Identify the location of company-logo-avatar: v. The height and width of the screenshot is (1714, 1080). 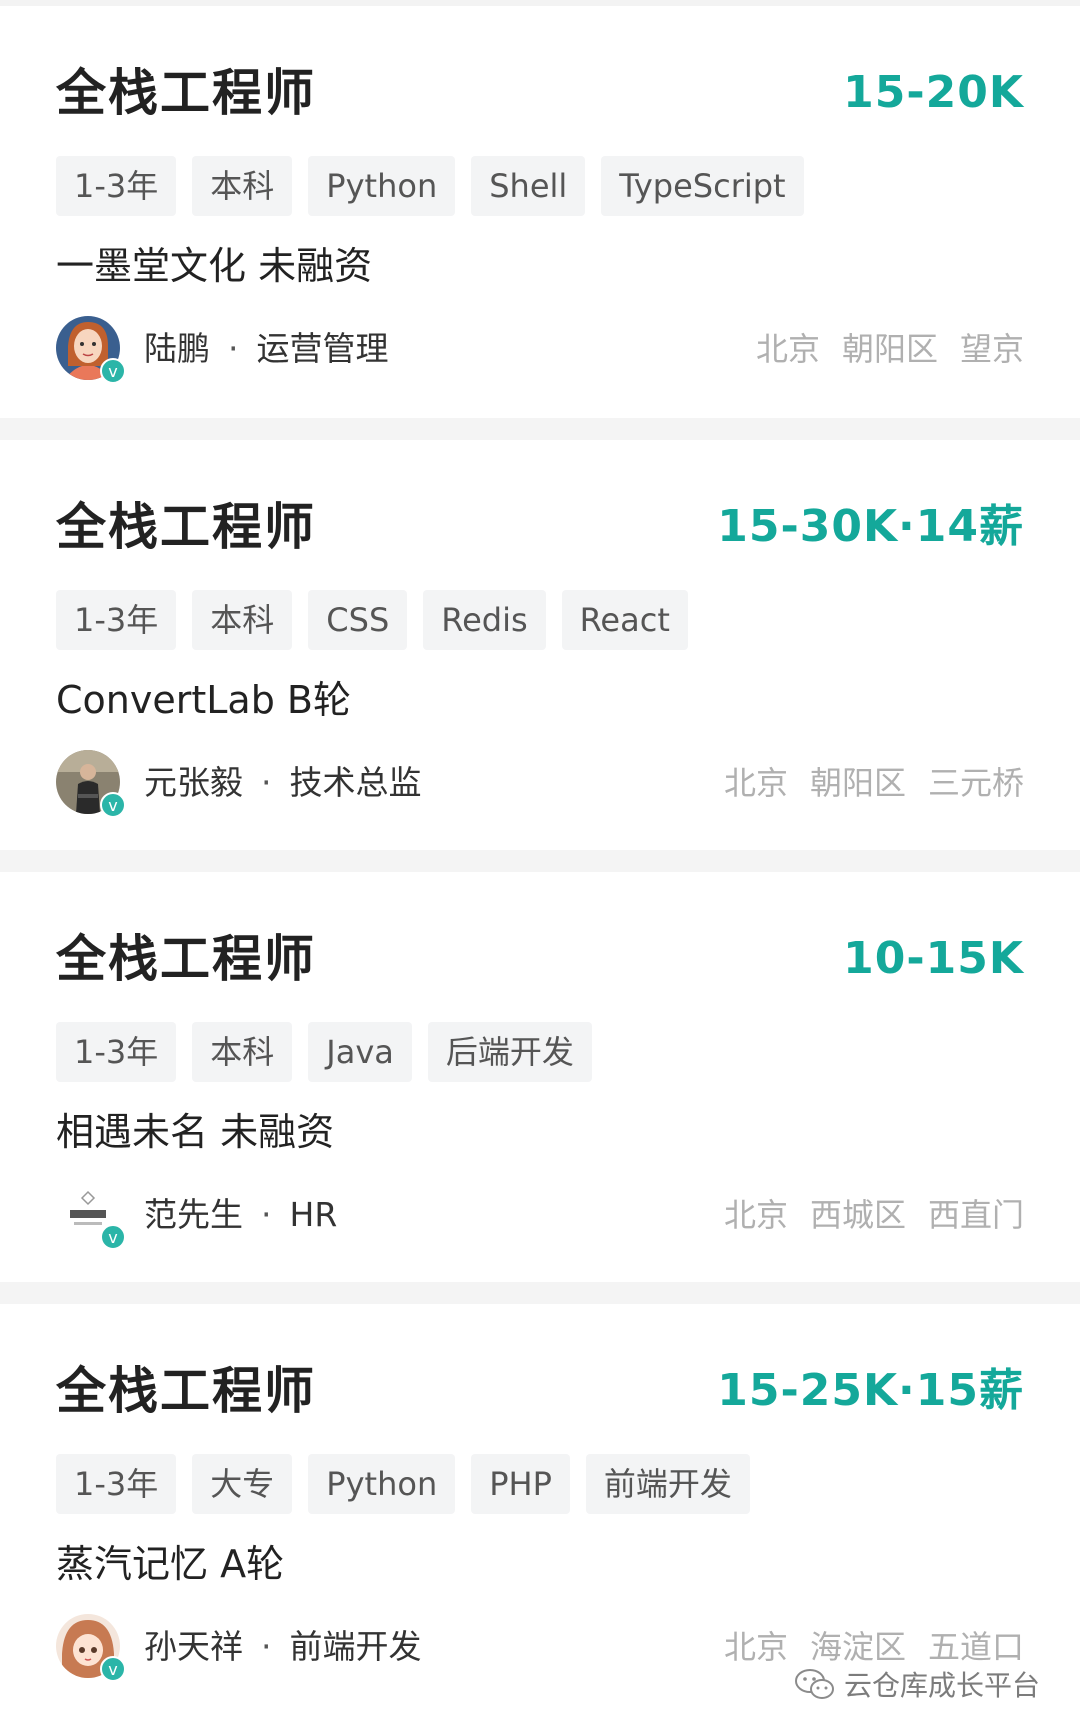
(91, 1216).